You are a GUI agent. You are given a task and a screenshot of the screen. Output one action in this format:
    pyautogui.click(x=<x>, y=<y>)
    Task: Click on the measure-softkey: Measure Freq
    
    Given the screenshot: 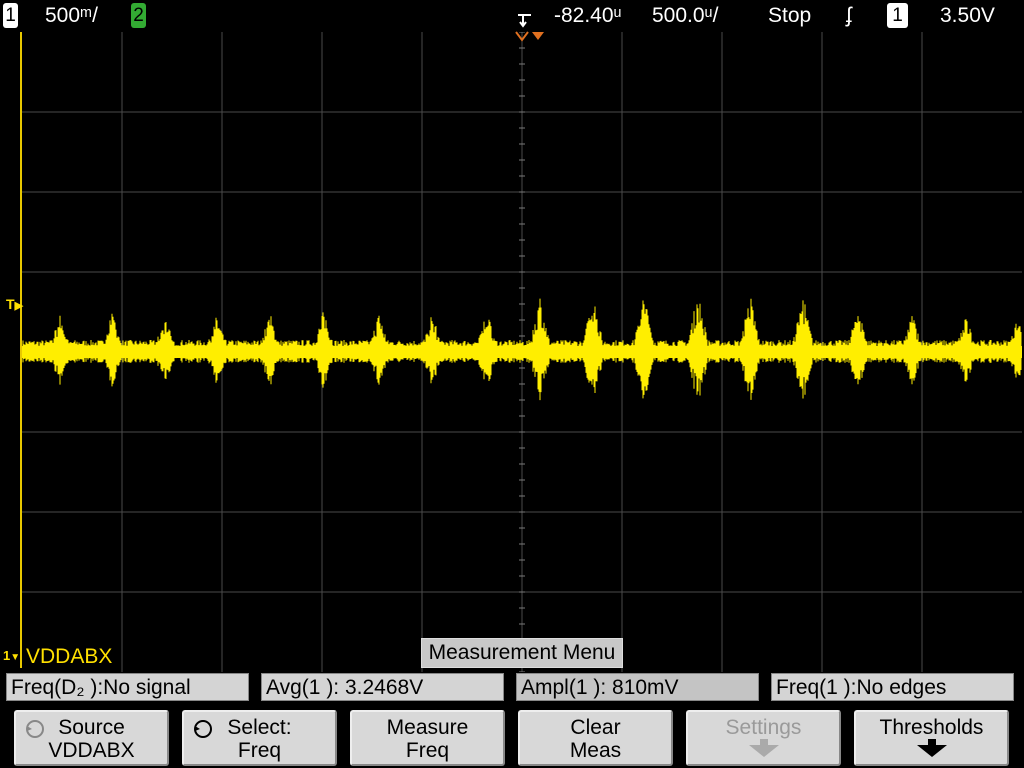 What is the action you would take?
    pyautogui.click(x=427, y=738)
    